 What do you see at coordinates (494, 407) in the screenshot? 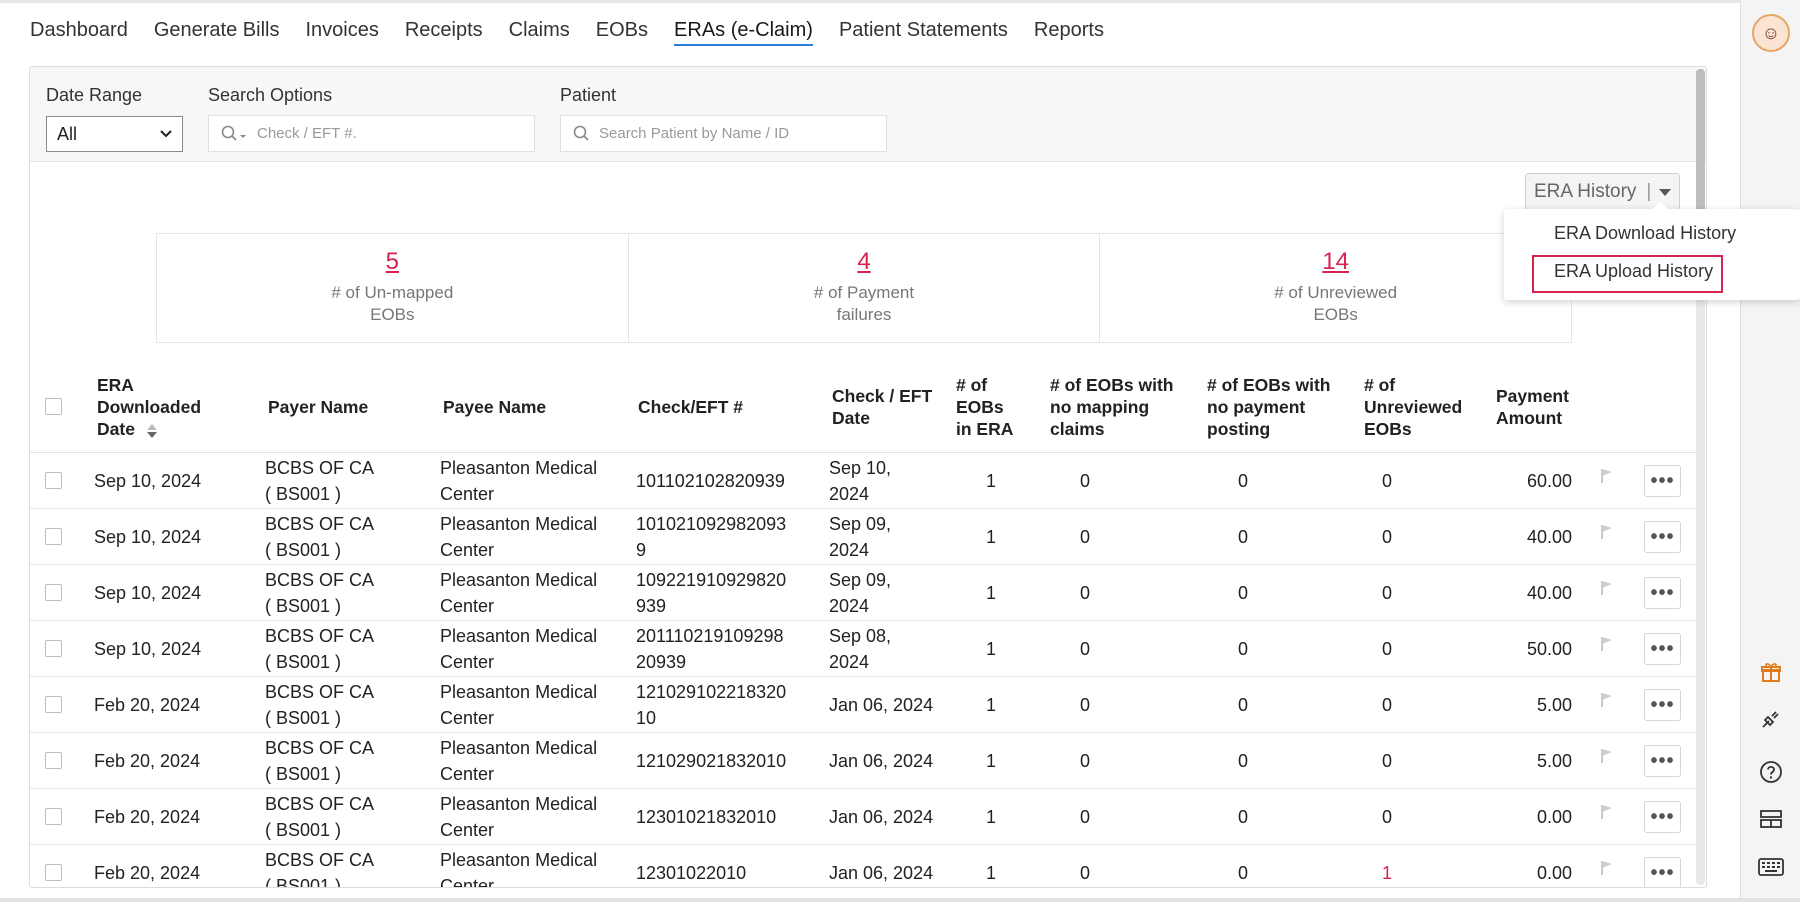
I see `column-header: Payee Name` at bounding box center [494, 407].